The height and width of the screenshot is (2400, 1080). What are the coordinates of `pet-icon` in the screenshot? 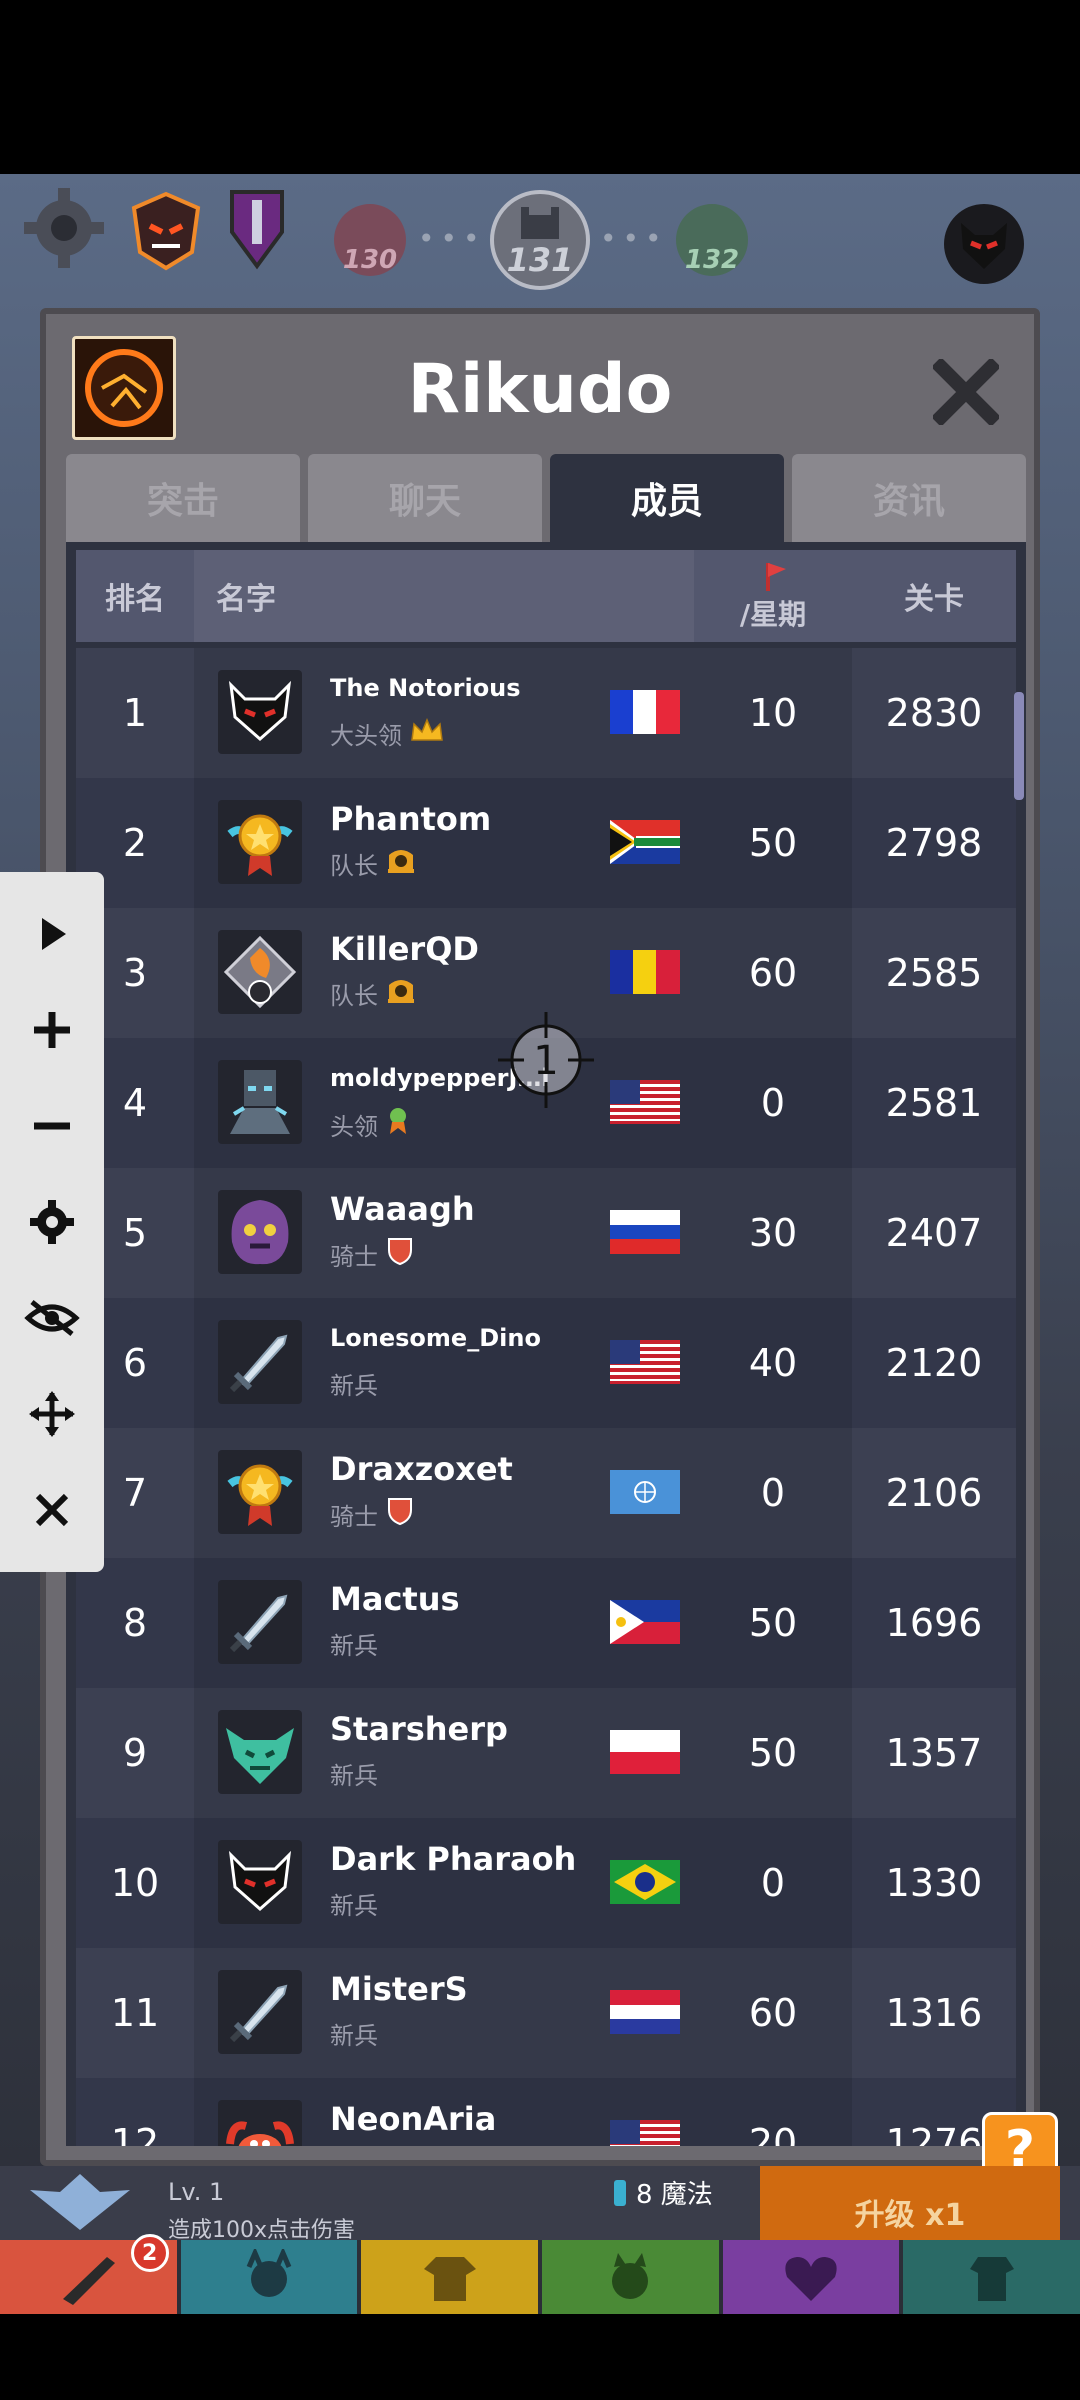 It's located at (630, 2276).